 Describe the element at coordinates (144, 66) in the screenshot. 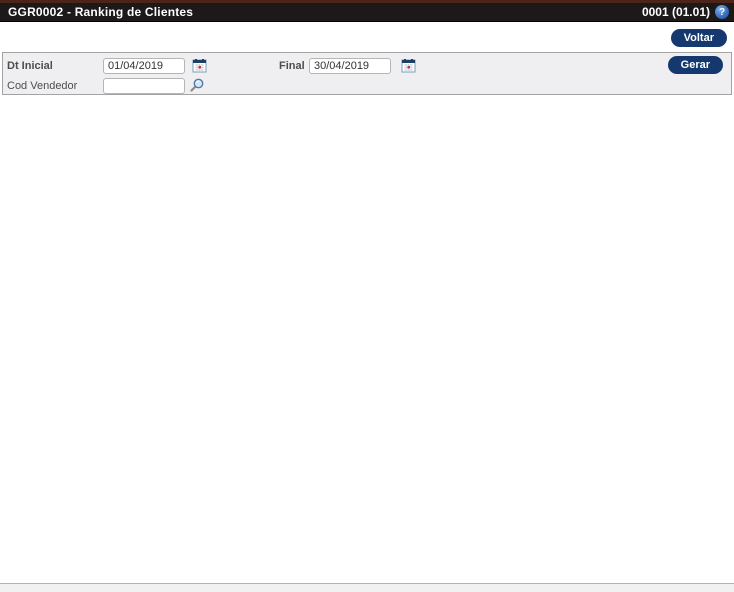

I see `dt-inicial-input` at that location.